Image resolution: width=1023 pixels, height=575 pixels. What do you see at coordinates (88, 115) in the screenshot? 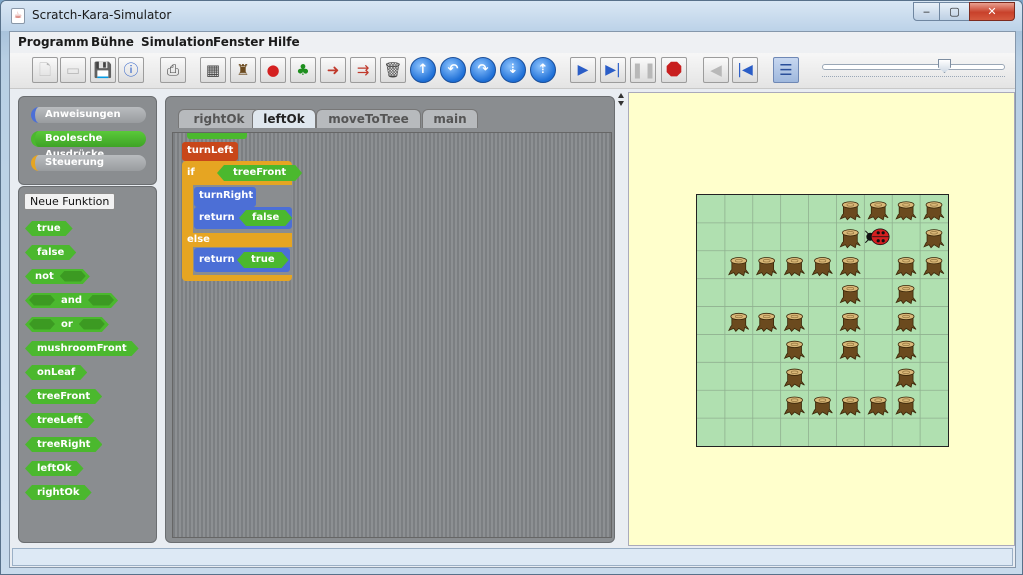
I see `category-anweisungen: Anweisungen` at bounding box center [88, 115].